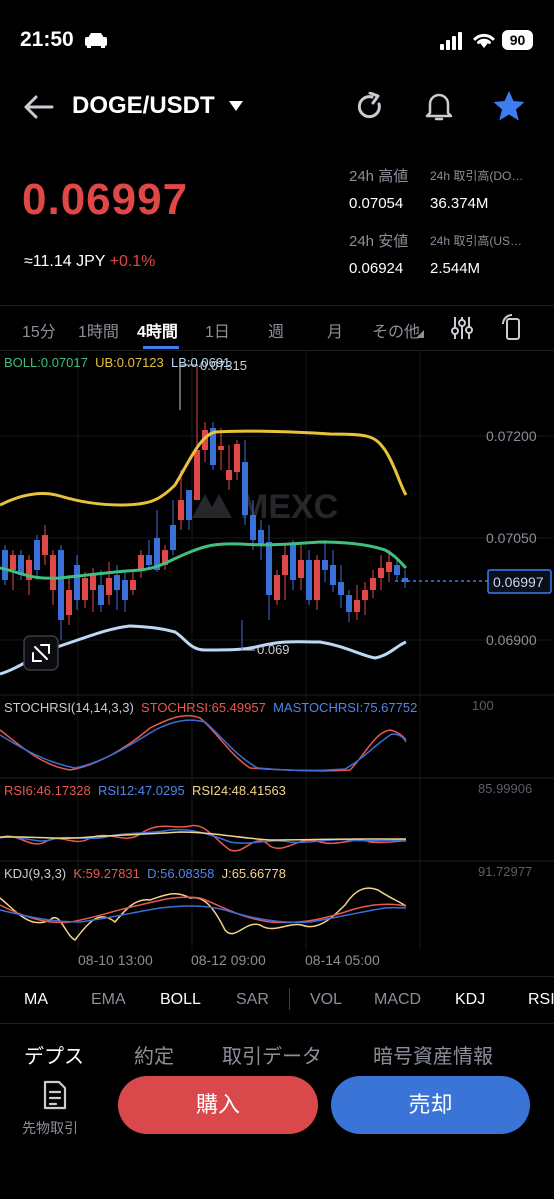  I want to click on star-icon, so click(509, 106).